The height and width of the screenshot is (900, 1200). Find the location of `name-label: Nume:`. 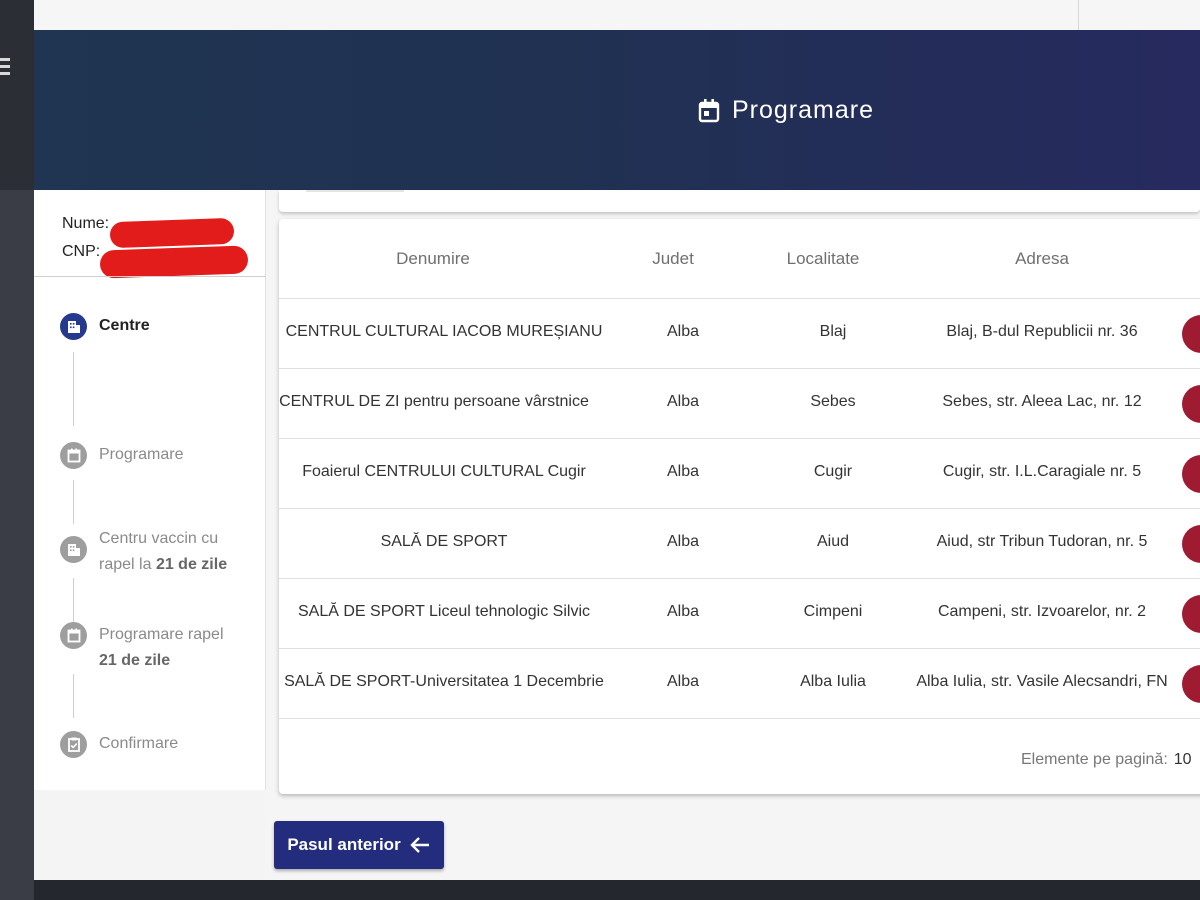

name-label: Nume: is located at coordinates (86, 223).